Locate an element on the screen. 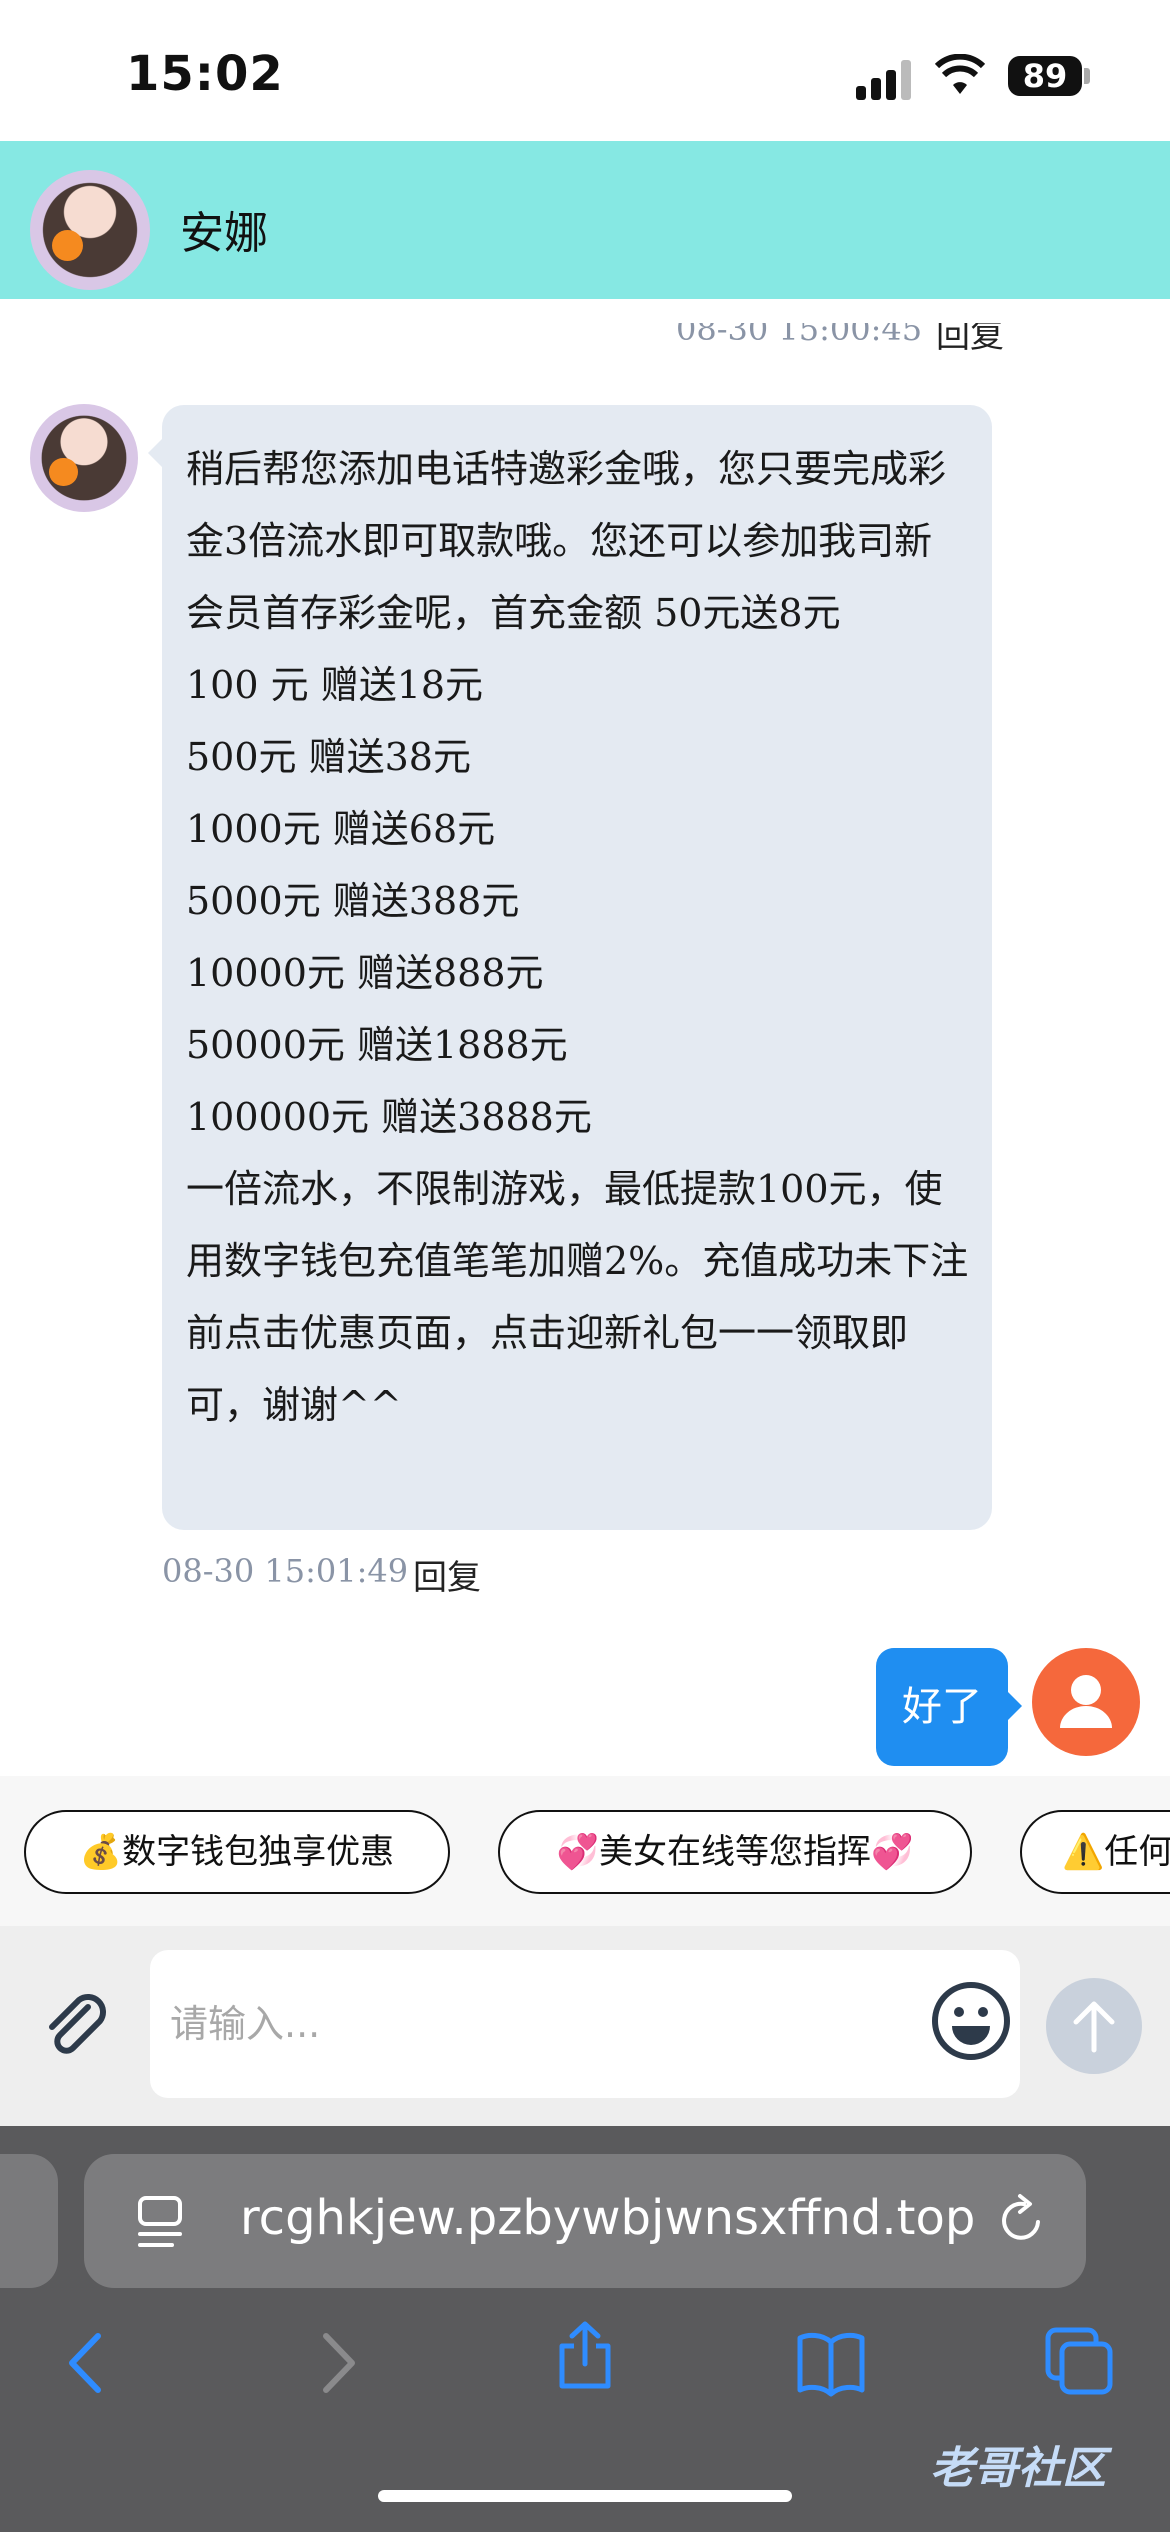 The image size is (1170, 2532). scroll-edge-mask is located at coordinates (585, 311).